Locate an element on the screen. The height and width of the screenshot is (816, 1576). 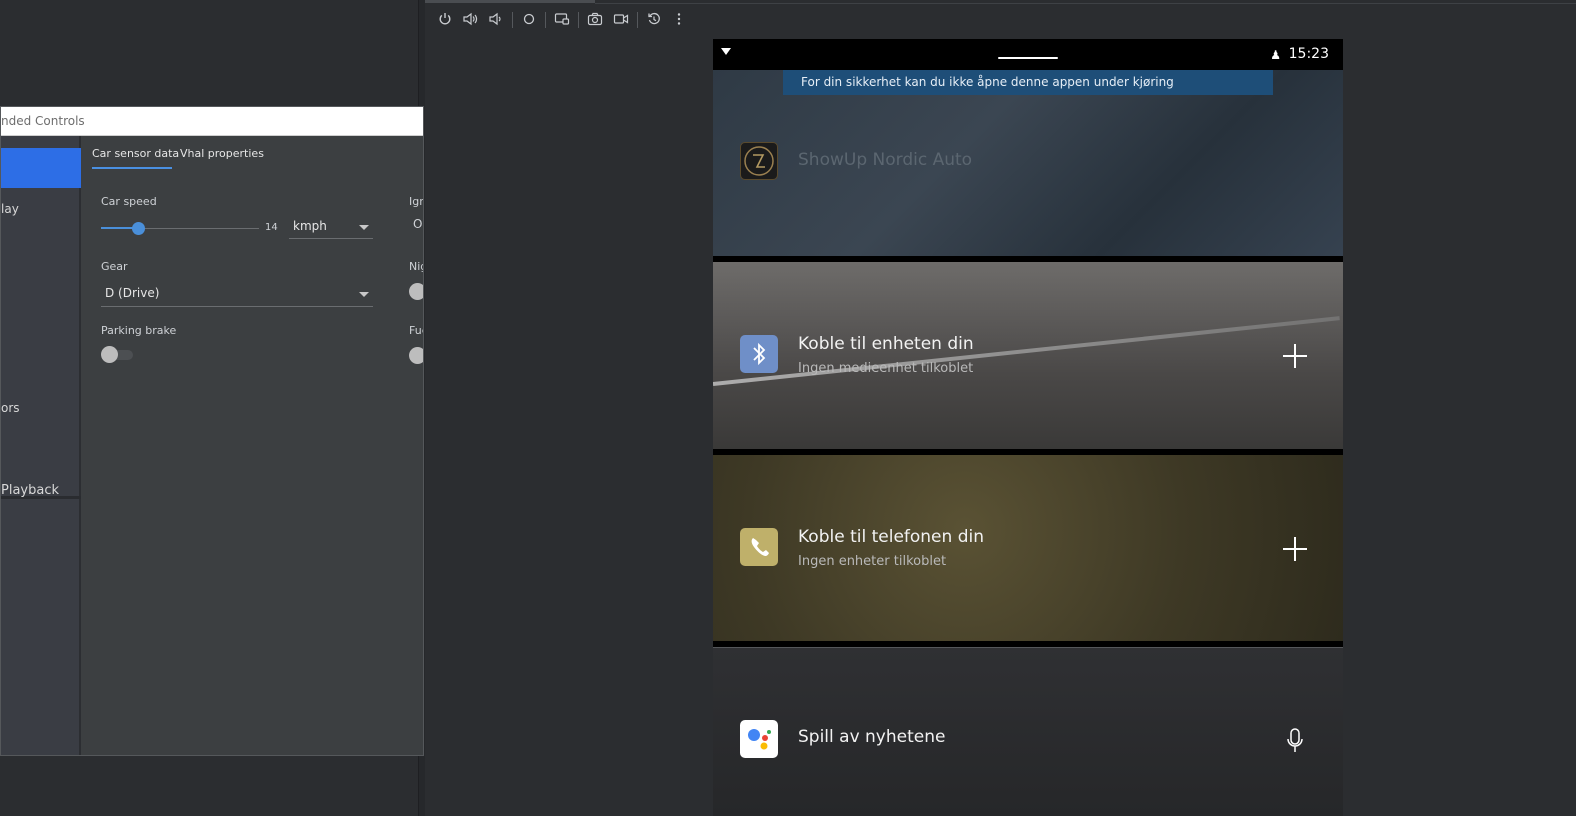
gear-label: Gear is located at coordinates (114, 266).